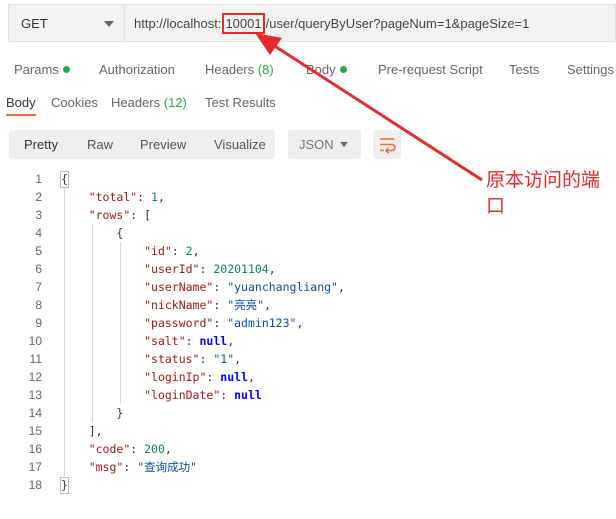  What do you see at coordinates (369, 107) in the screenshot?
I see `annotation-arrow` at bounding box center [369, 107].